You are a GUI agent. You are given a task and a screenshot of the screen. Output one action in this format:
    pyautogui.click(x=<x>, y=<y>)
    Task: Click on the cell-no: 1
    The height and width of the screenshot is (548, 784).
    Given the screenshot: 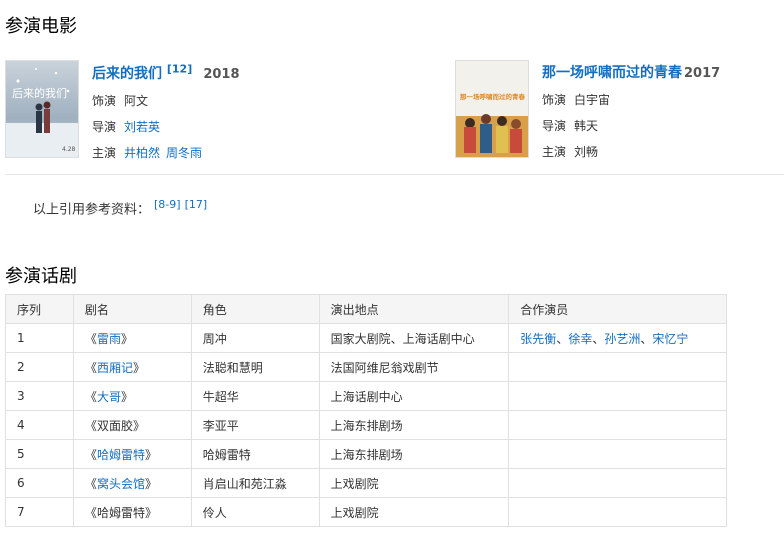 What is the action you would take?
    pyautogui.click(x=39, y=338)
    